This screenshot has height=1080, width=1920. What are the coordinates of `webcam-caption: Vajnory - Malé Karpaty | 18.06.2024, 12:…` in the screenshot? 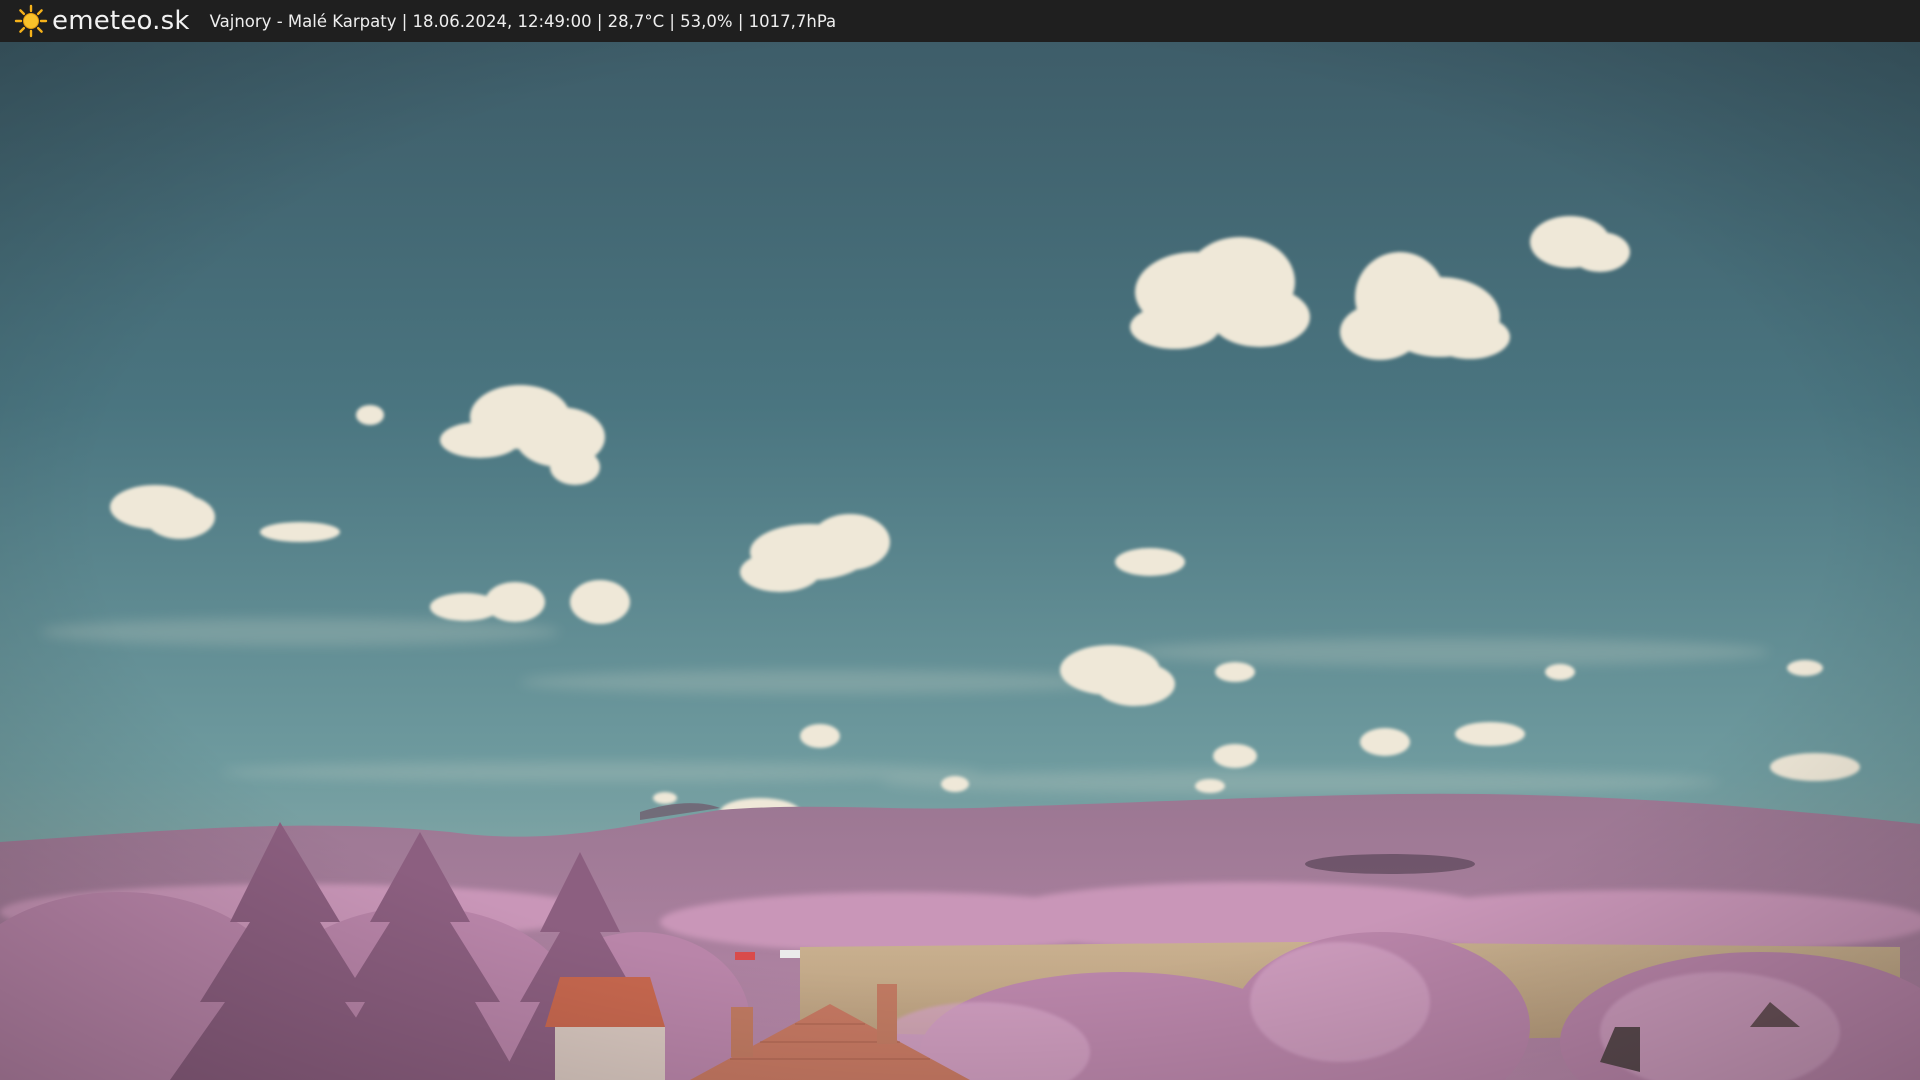 It's located at (523, 21).